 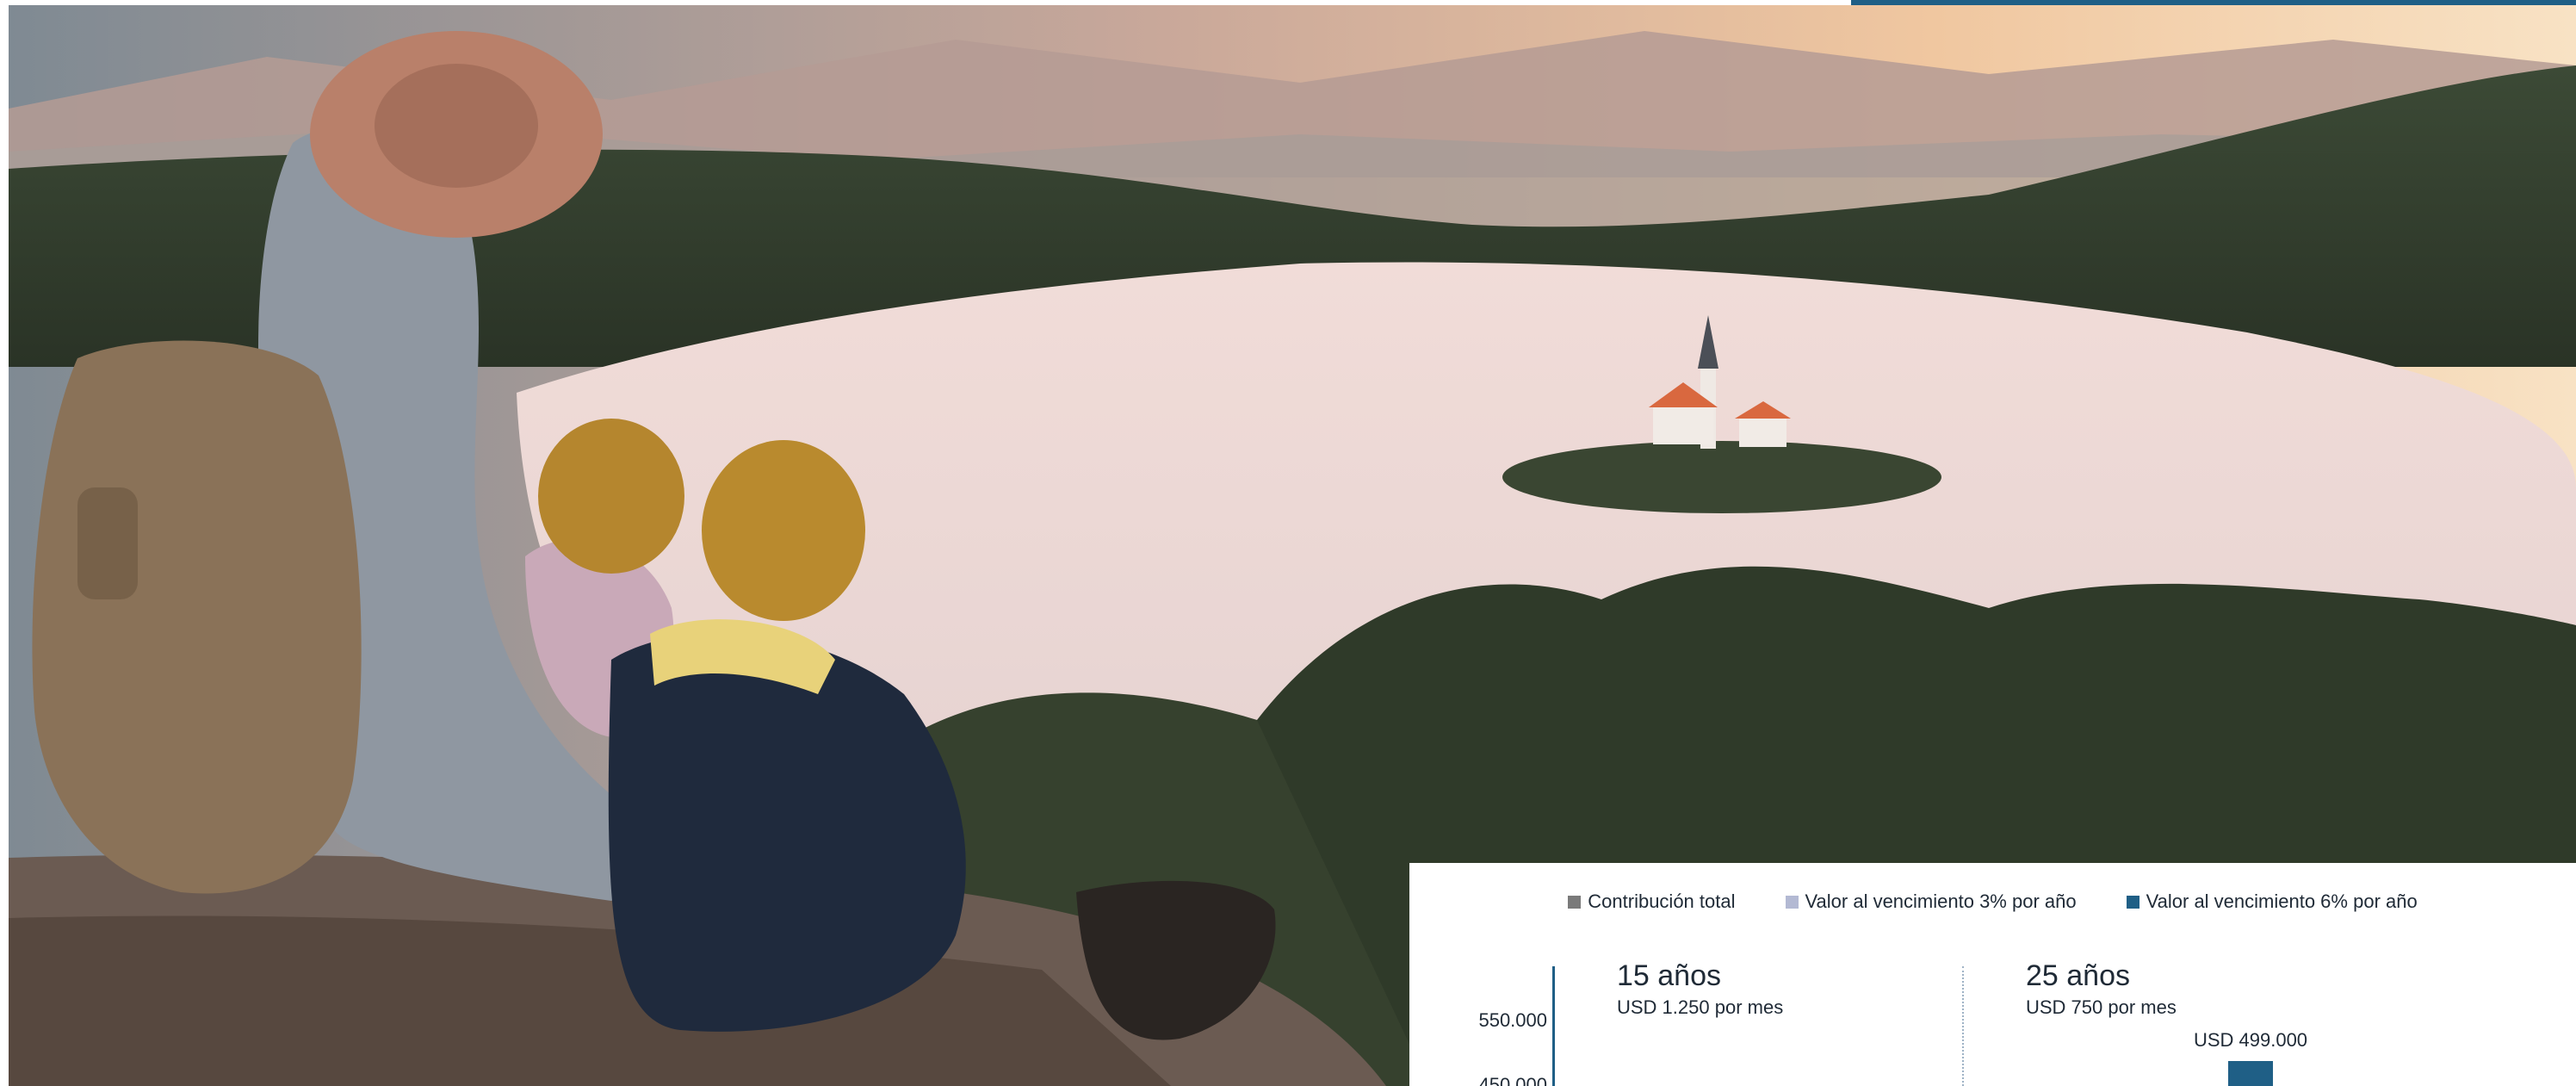 What do you see at coordinates (2251, 1073) in the screenshot?
I see `bar-value-6pct` at bounding box center [2251, 1073].